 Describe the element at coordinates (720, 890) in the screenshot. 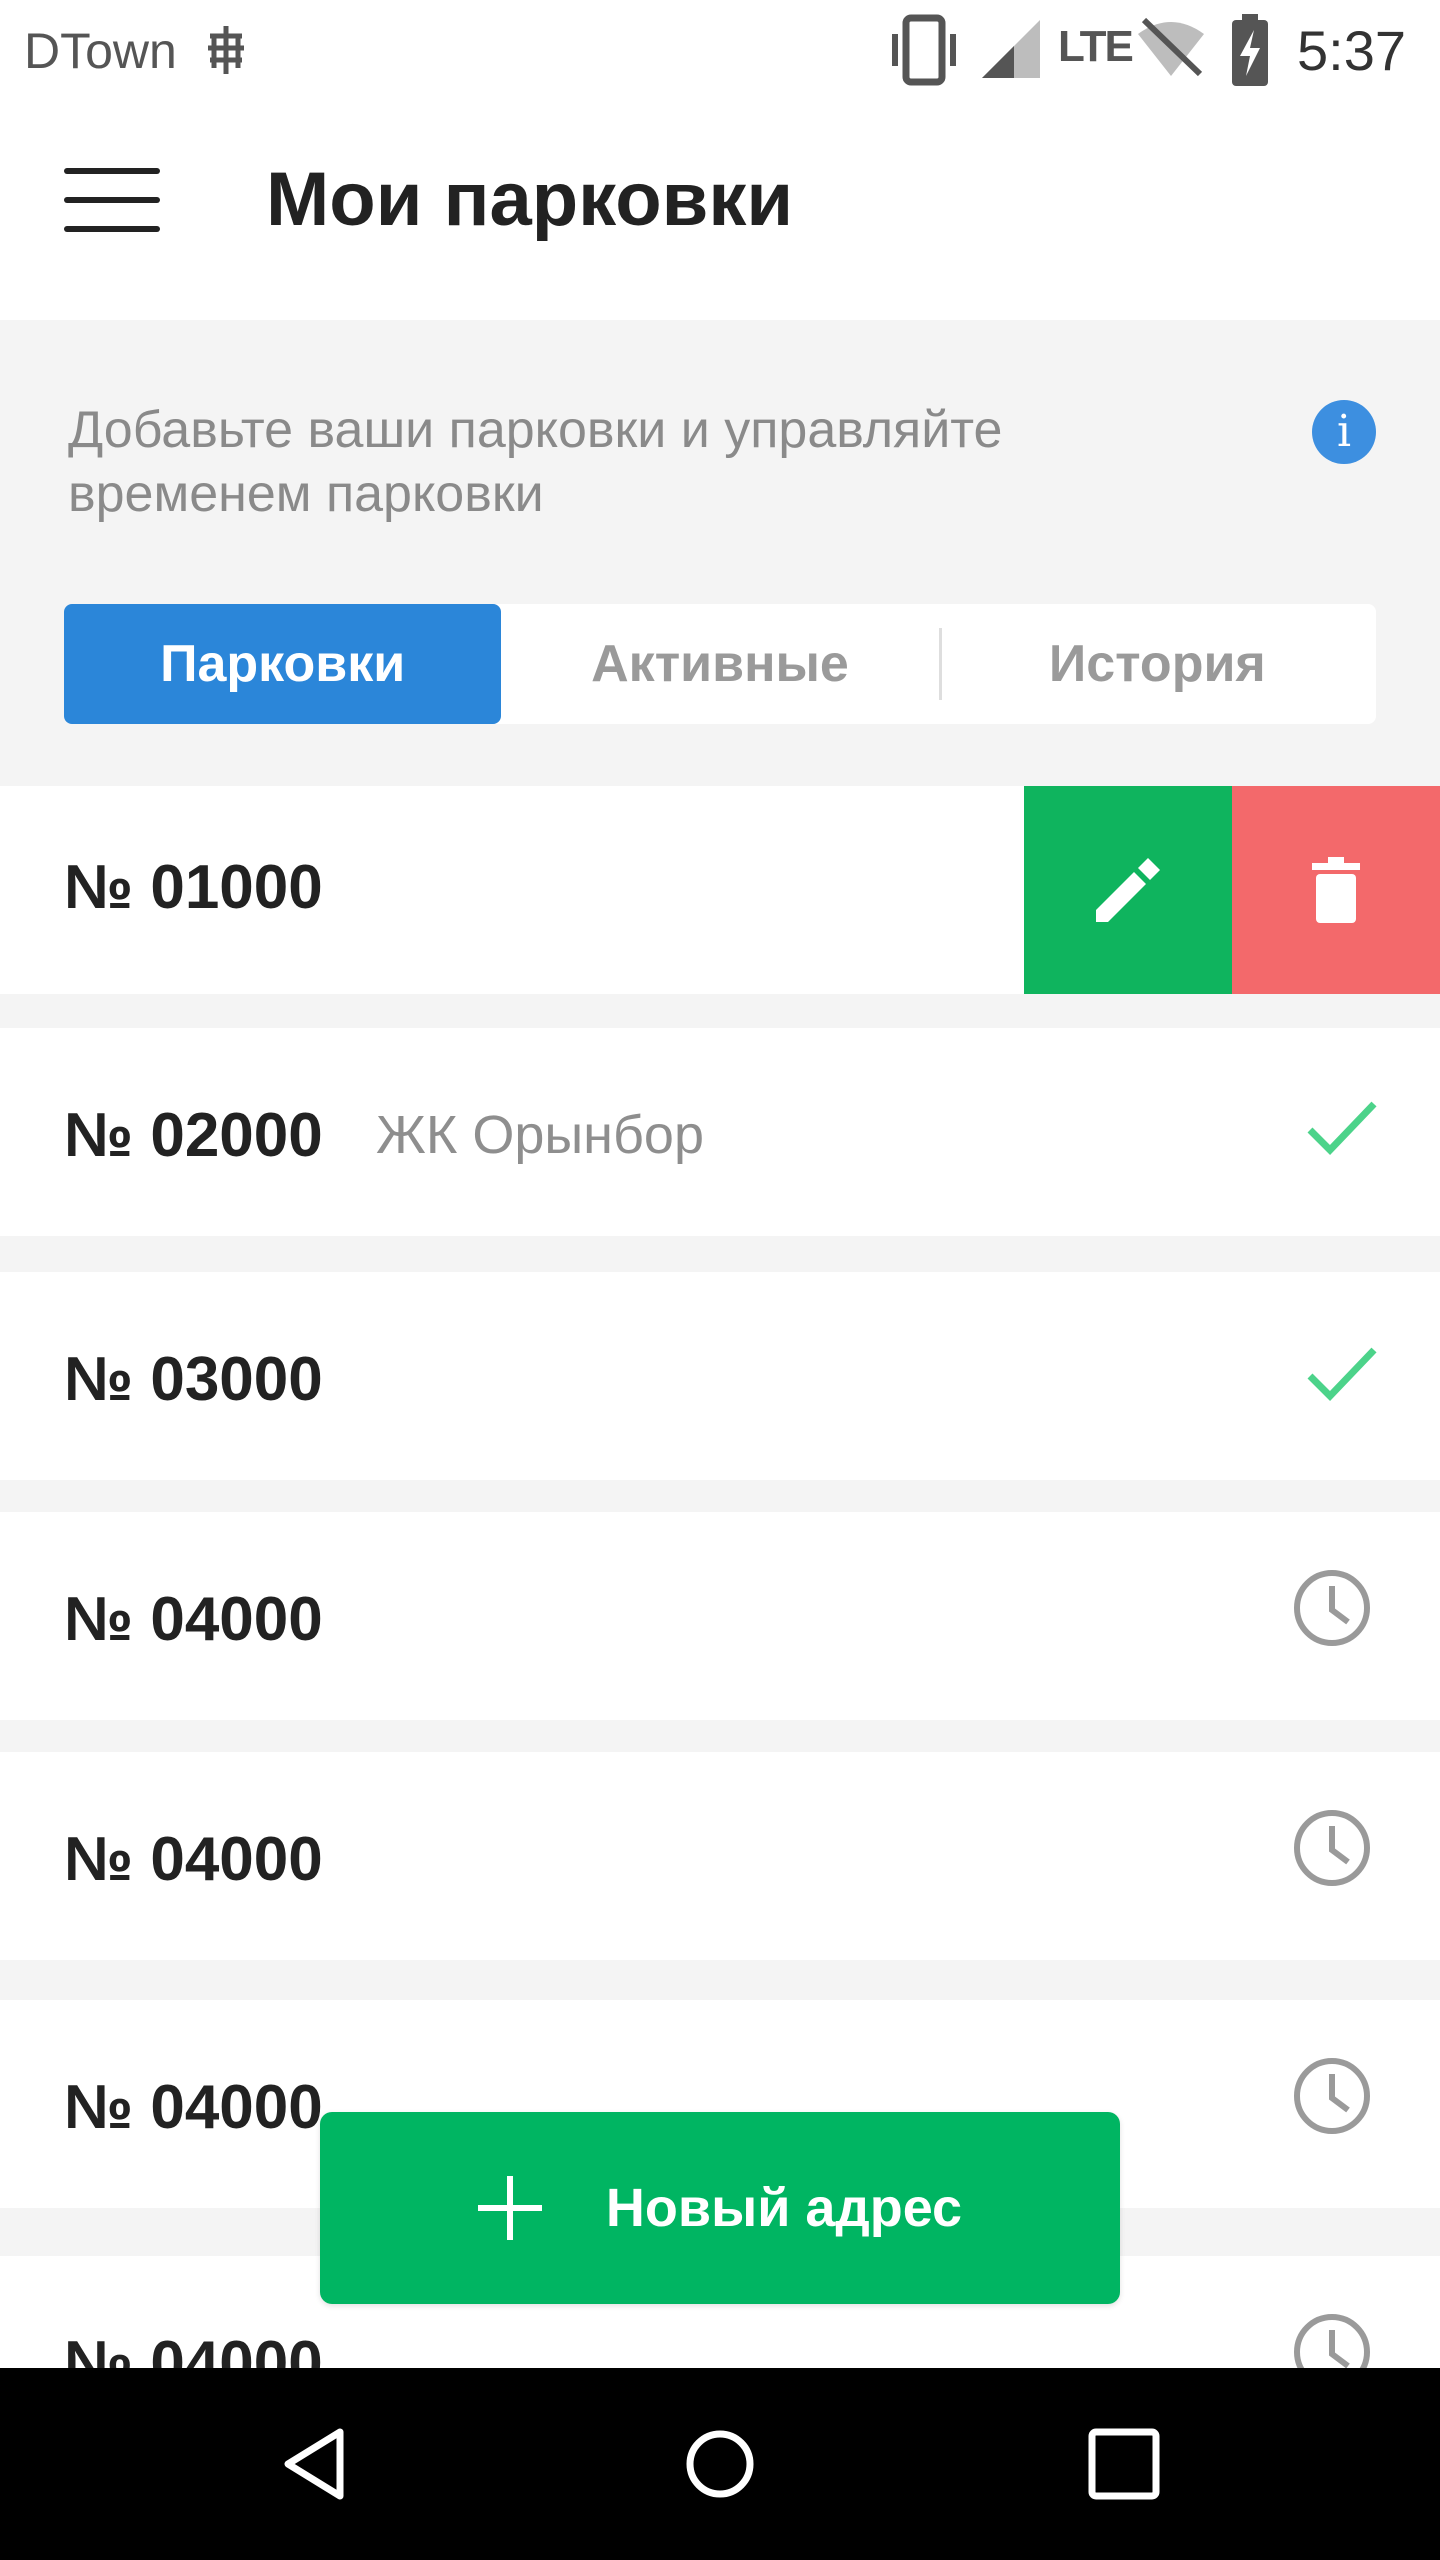

I see `parking-row: № 01000` at that location.